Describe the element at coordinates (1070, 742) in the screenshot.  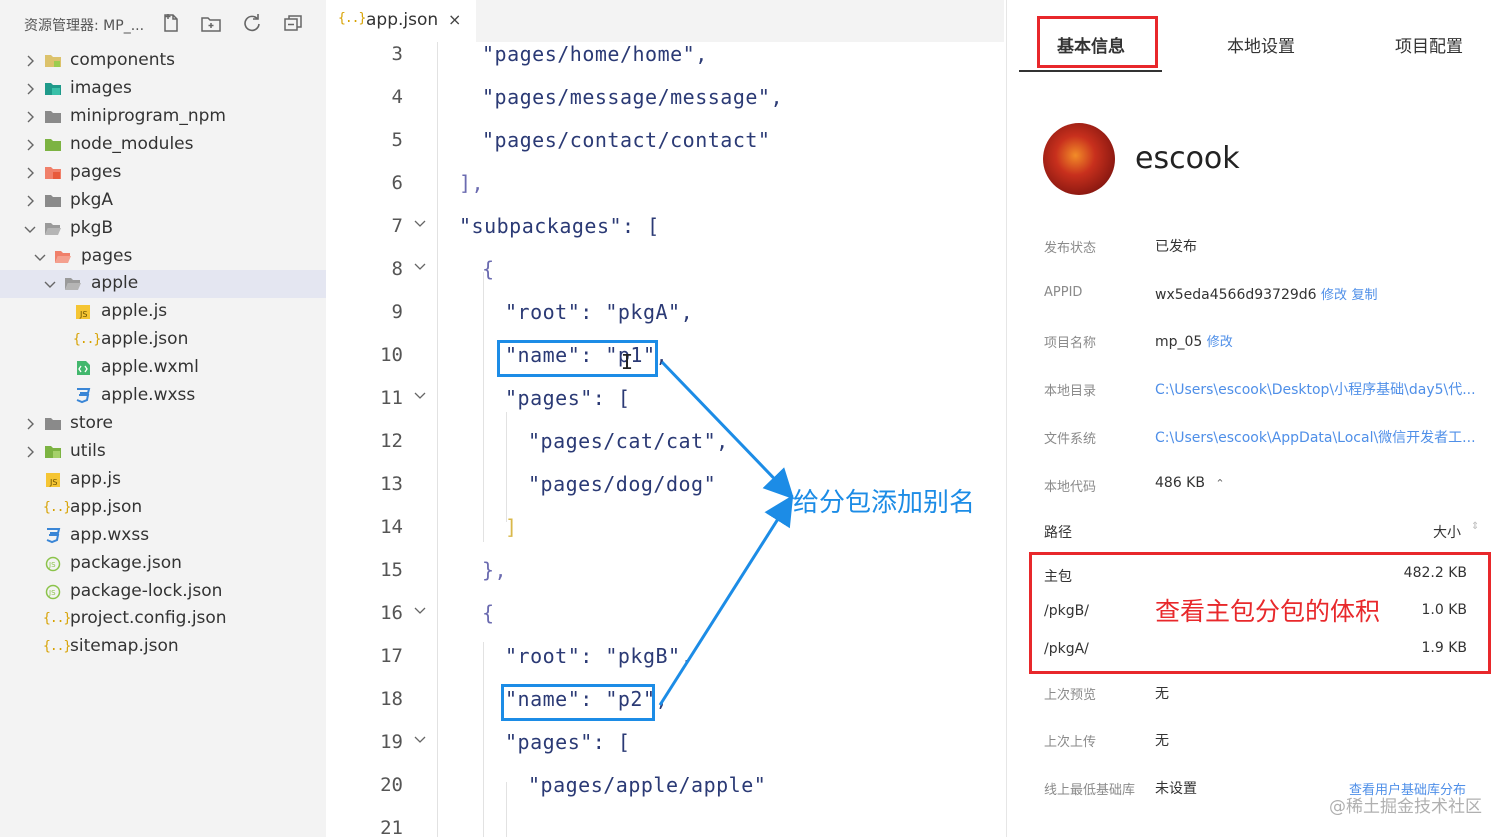
I see `label-last-upload: 上次上传` at that location.